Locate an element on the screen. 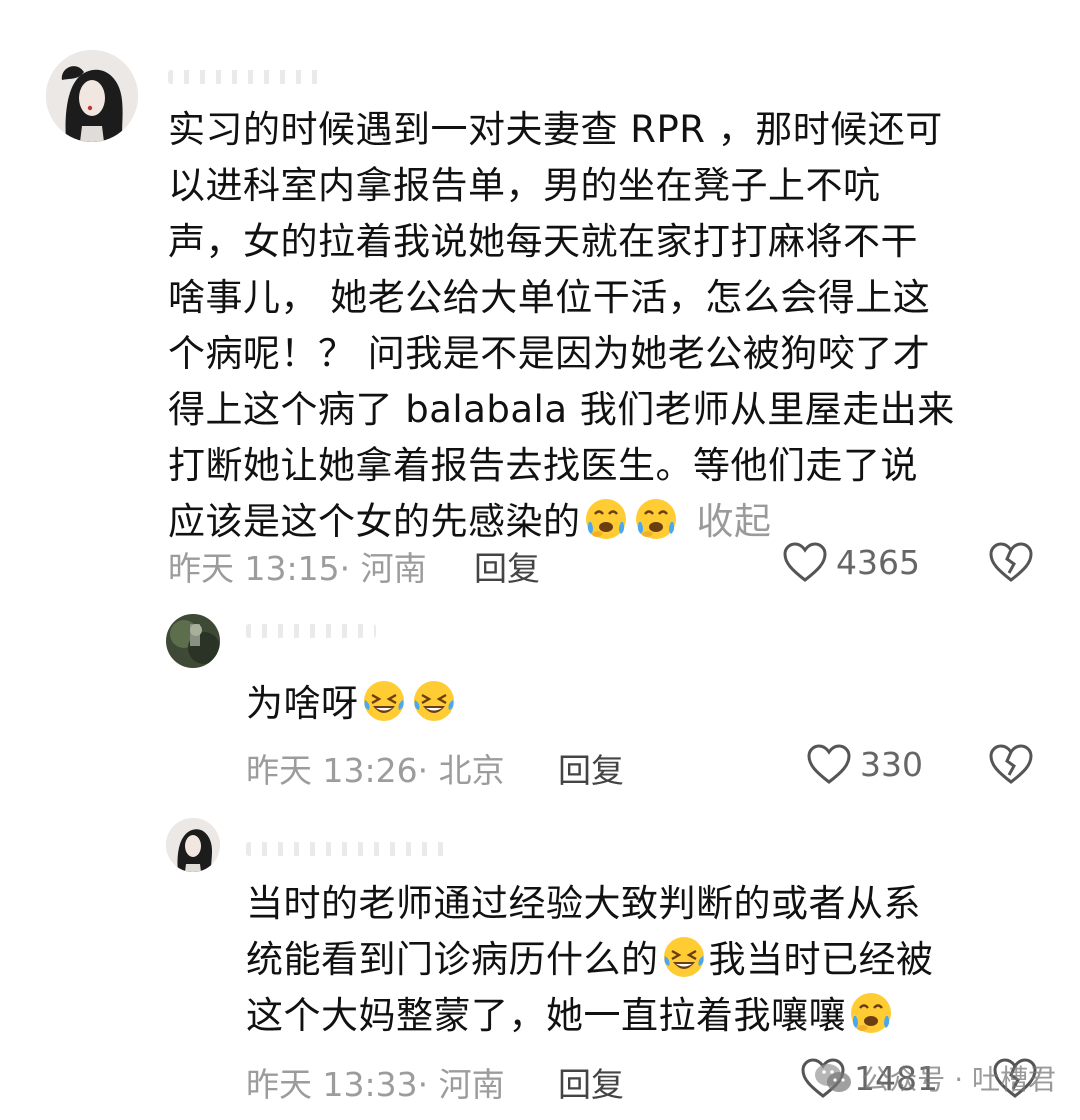 The image size is (1080, 1120). like-count: 4365 is located at coordinates (878, 562).